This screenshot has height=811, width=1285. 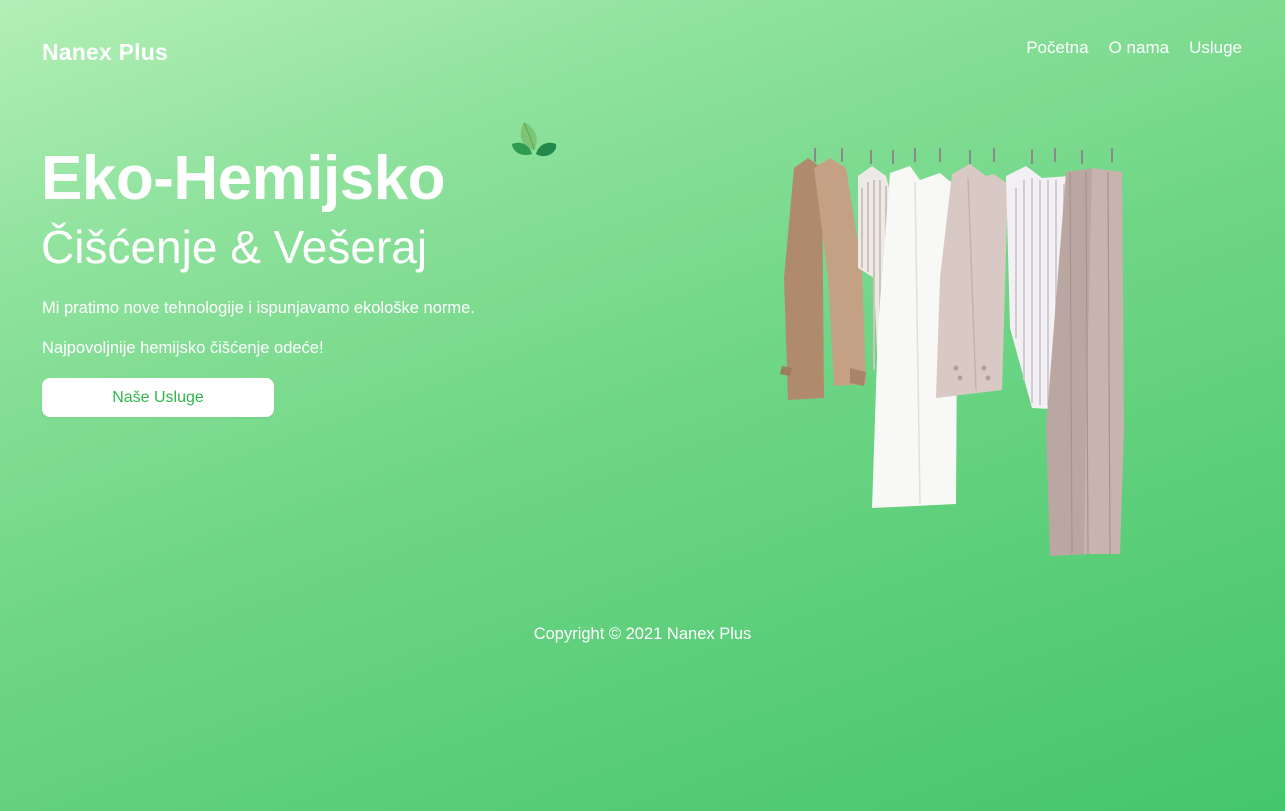 What do you see at coordinates (952, 352) in the screenshot?
I see `clothes-rack-illustration` at bounding box center [952, 352].